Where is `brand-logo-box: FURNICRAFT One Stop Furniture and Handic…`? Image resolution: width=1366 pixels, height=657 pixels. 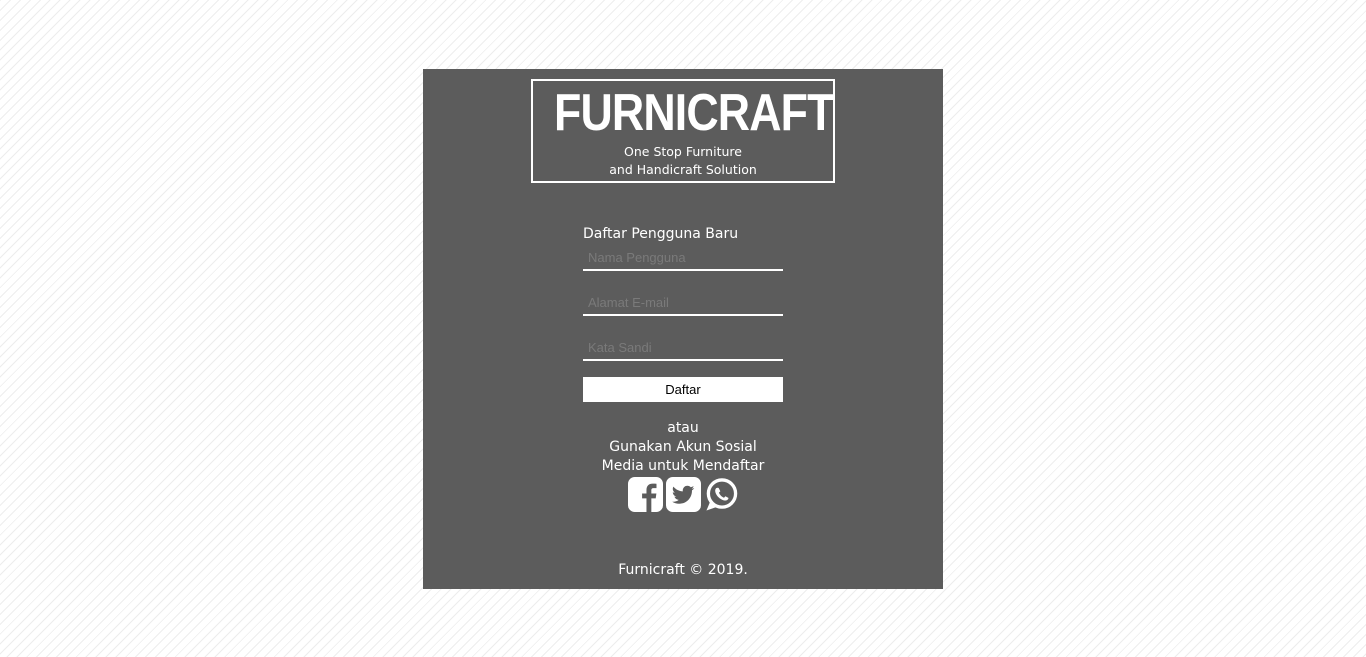 brand-logo-box: FURNICRAFT One Stop Furniture and Handic… is located at coordinates (683, 131).